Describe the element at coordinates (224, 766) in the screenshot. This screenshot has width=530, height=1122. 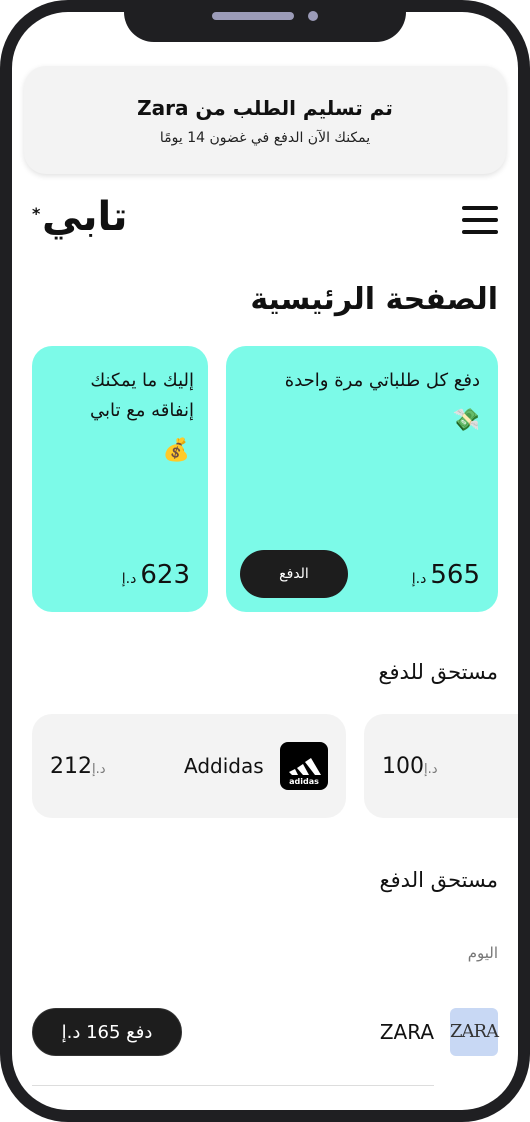
I see `brand-name: Addidas` at that location.